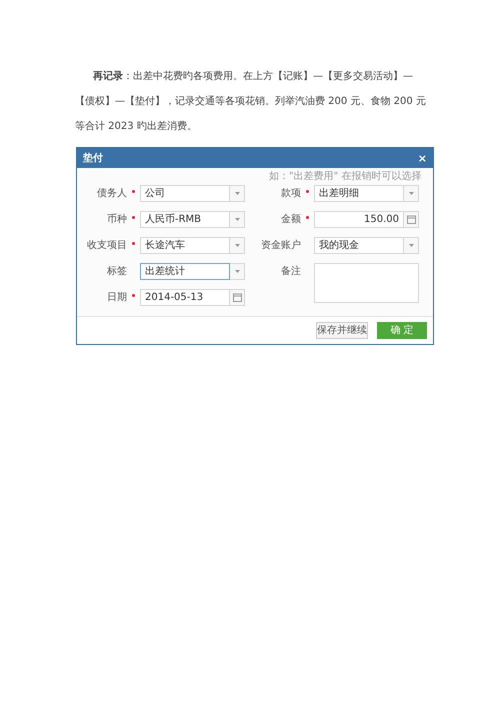  I want to click on select-field: 出差统计, so click(185, 271).